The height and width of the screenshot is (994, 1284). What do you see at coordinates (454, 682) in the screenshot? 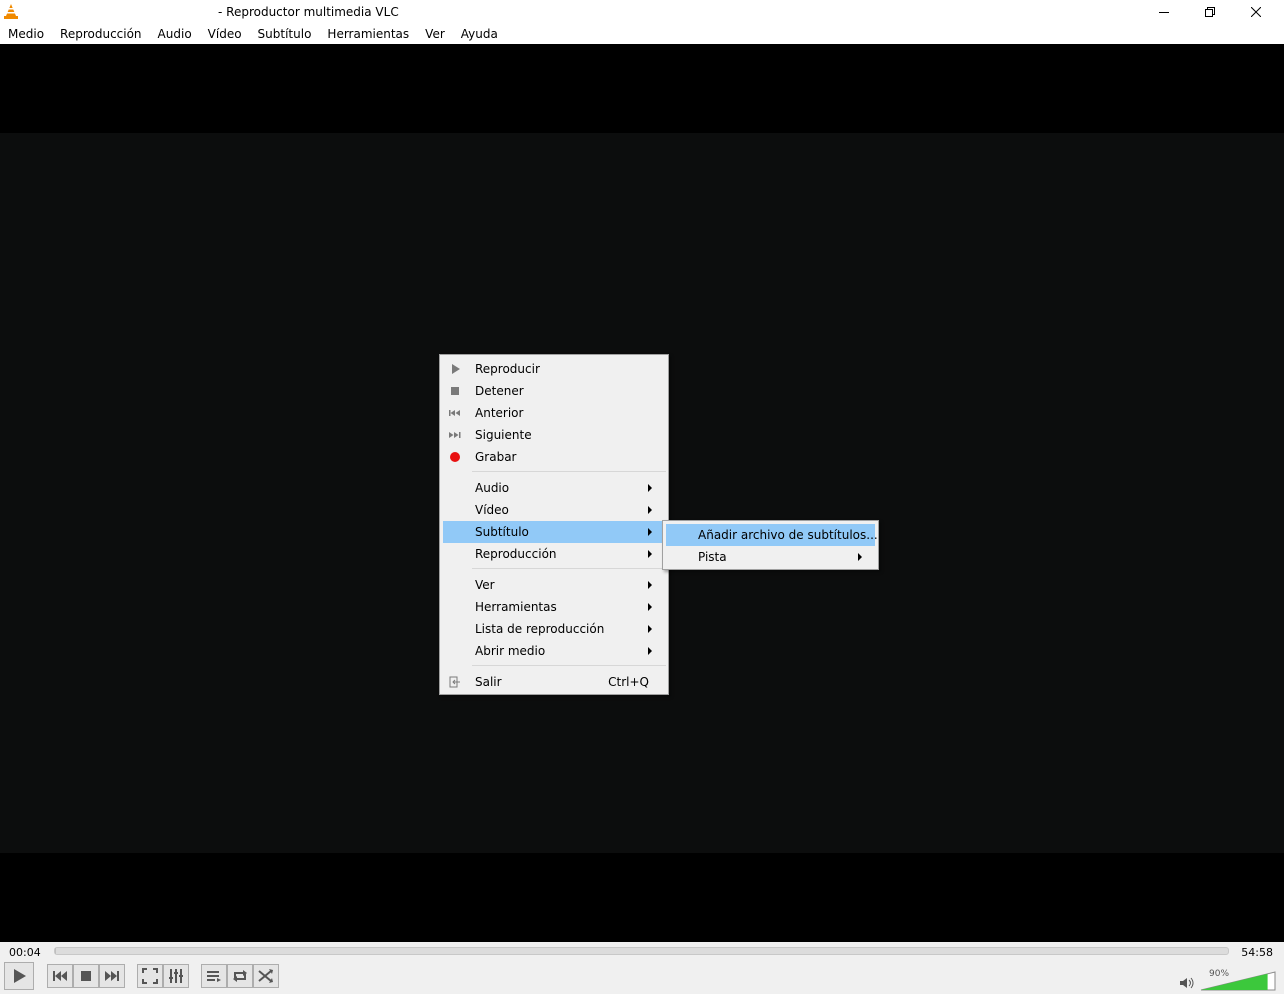
I see `exit-icon` at bounding box center [454, 682].